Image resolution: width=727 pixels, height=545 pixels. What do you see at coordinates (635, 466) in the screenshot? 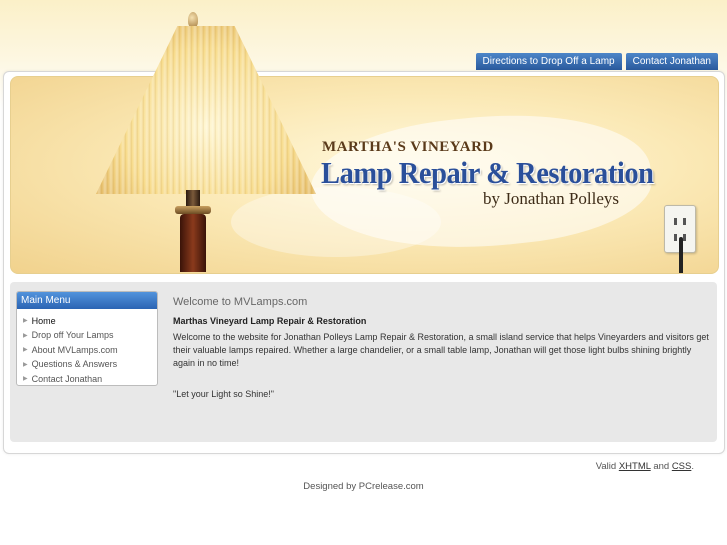
I see `xhtml-link: XHTML` at bounding box center [635, 466].